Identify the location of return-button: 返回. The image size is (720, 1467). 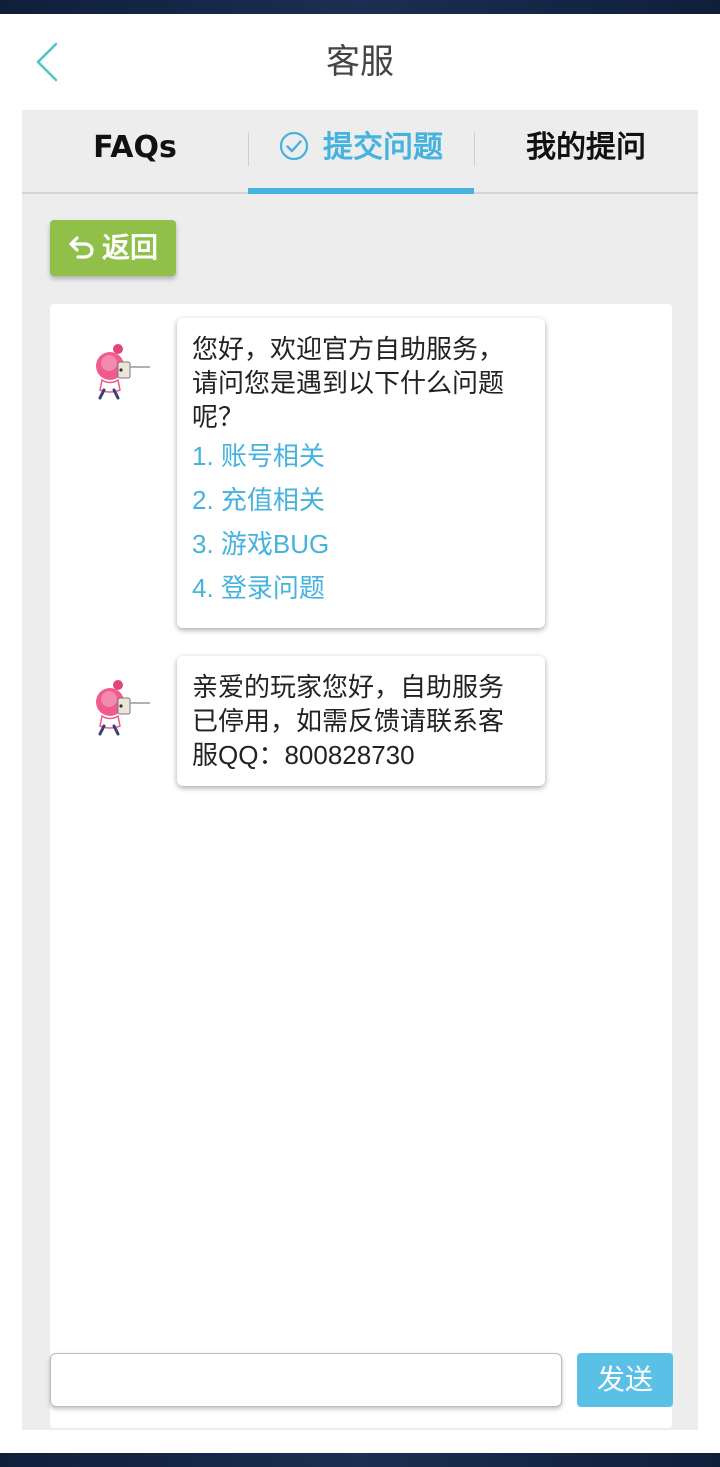
(113, 248).